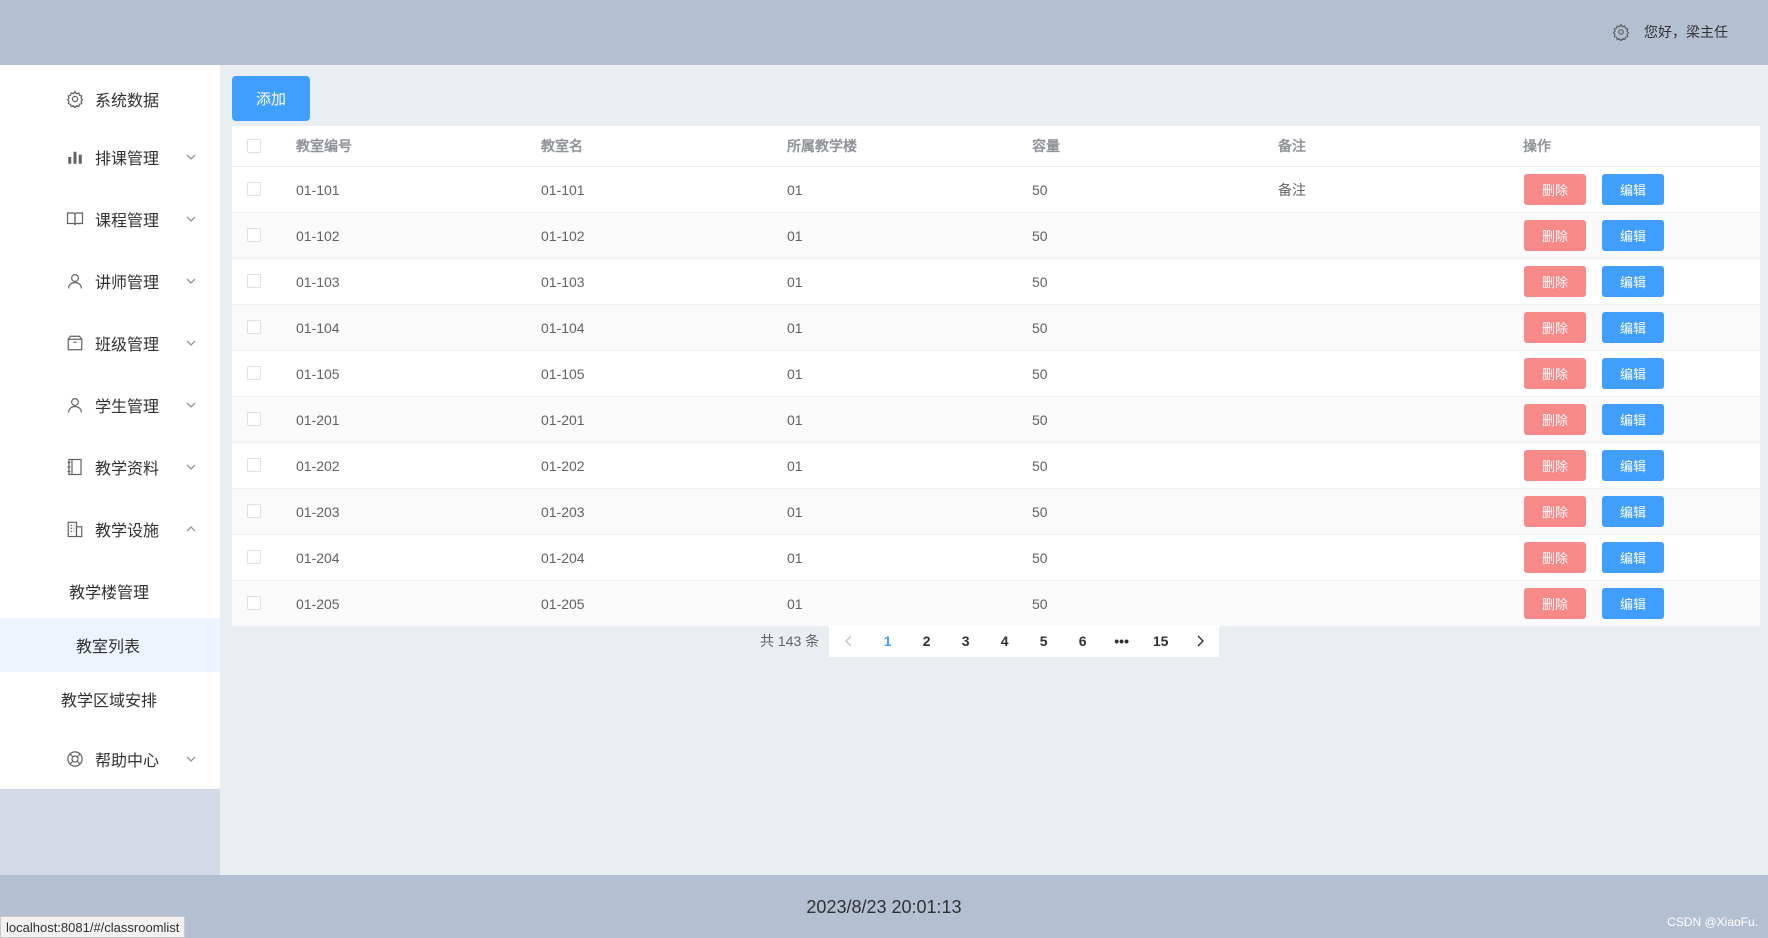 This screenshot has height=938, width=1768. I want to click on table-row: 01-205 01-205 01 50 删除 编辑, so click(996, 604).